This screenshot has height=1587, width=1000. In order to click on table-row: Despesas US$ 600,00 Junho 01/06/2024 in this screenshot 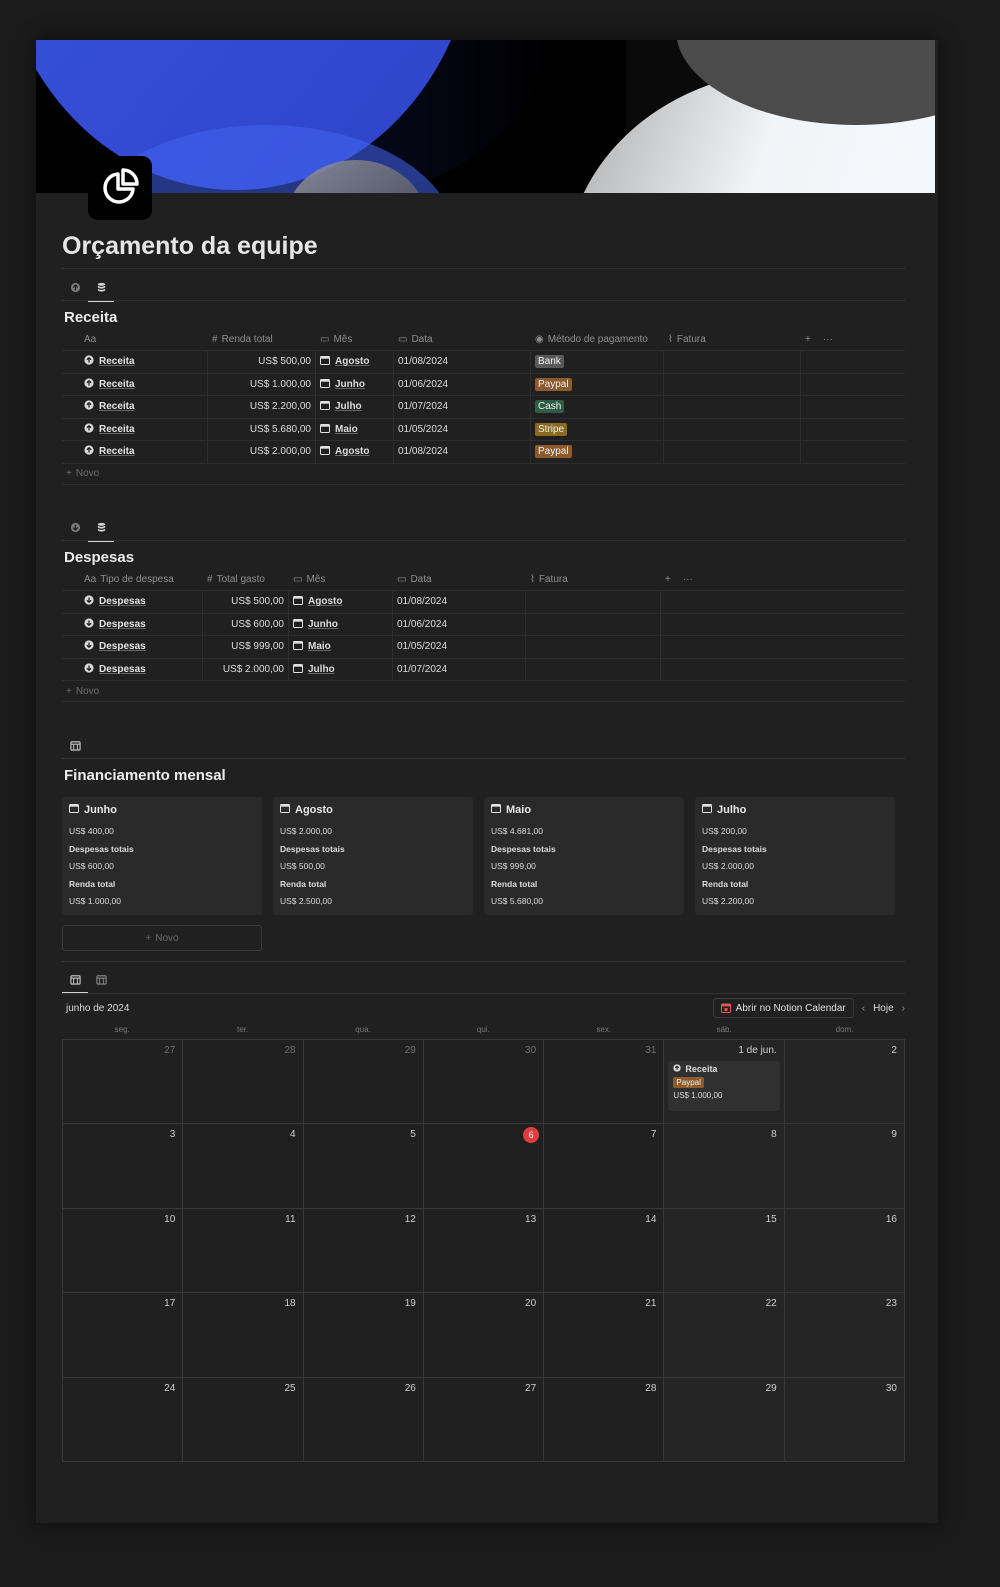, I will do `click(483, 623)`.